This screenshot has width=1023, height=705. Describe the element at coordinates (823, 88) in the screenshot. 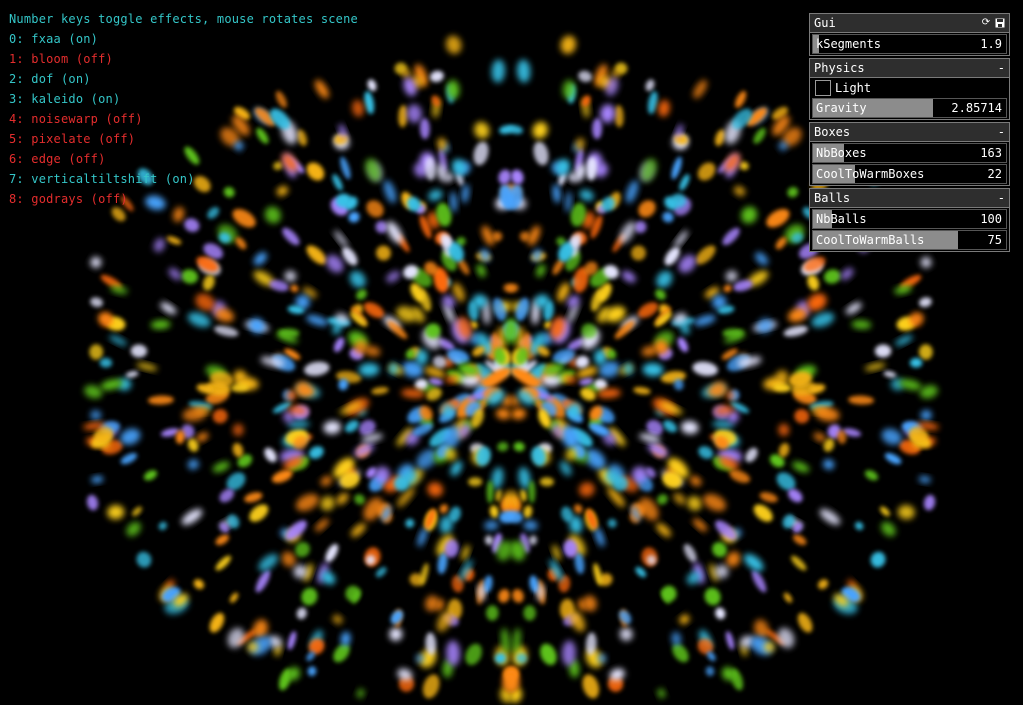

I see `checkbox-icon` at that location.